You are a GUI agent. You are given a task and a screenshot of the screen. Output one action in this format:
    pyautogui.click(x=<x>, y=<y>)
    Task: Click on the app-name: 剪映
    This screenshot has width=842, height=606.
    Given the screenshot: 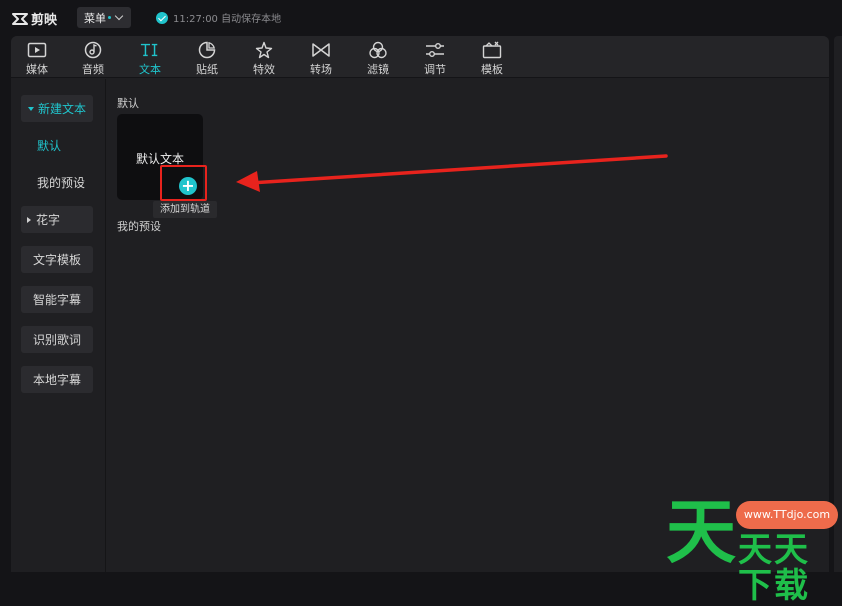 What is the action you would take?
    pyautogui.click(x=44, y=20)
    